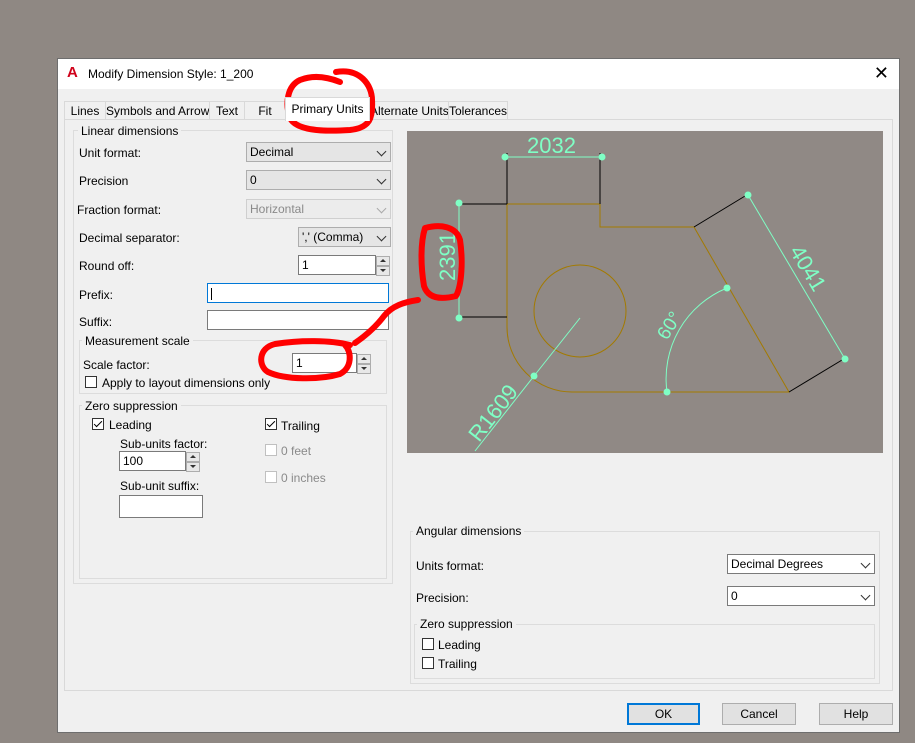  I want to click on decimal-separator-select: ',' (Comma), so click(344, 237).